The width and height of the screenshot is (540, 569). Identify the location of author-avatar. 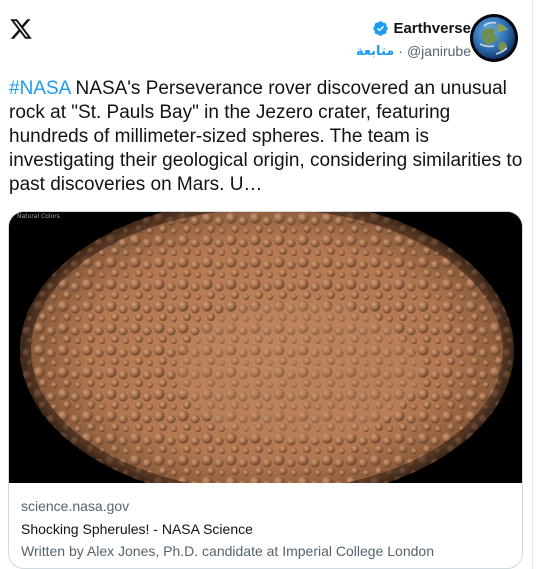
(494, 38).